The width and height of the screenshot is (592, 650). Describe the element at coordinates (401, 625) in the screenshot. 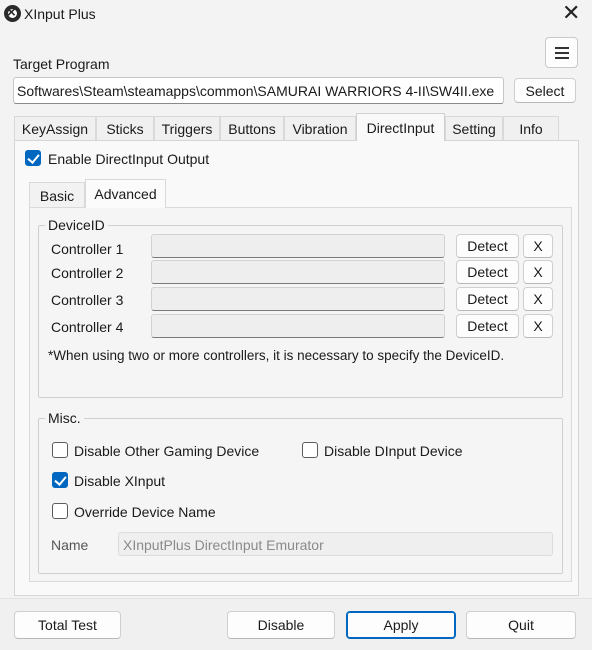

I see `apply-button: Apply` at that location.